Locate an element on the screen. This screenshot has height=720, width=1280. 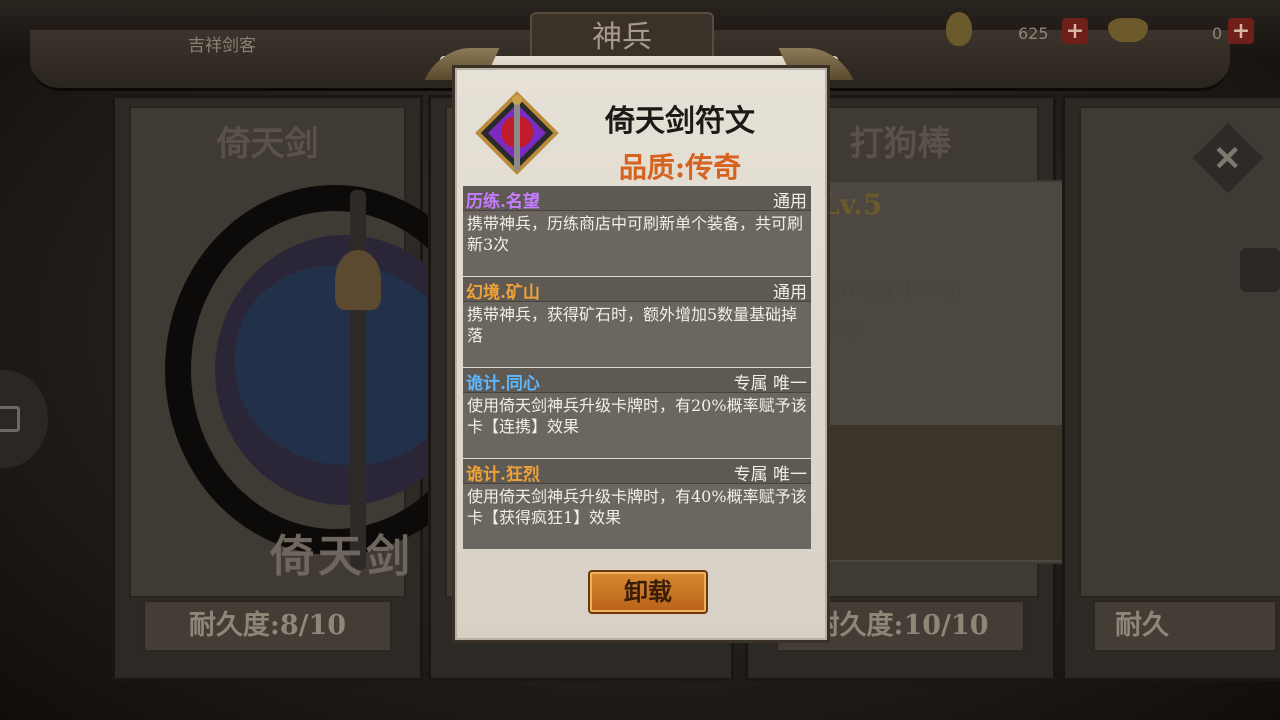
effect-name: 诡计.同心 is located at coordinates (503, 384).